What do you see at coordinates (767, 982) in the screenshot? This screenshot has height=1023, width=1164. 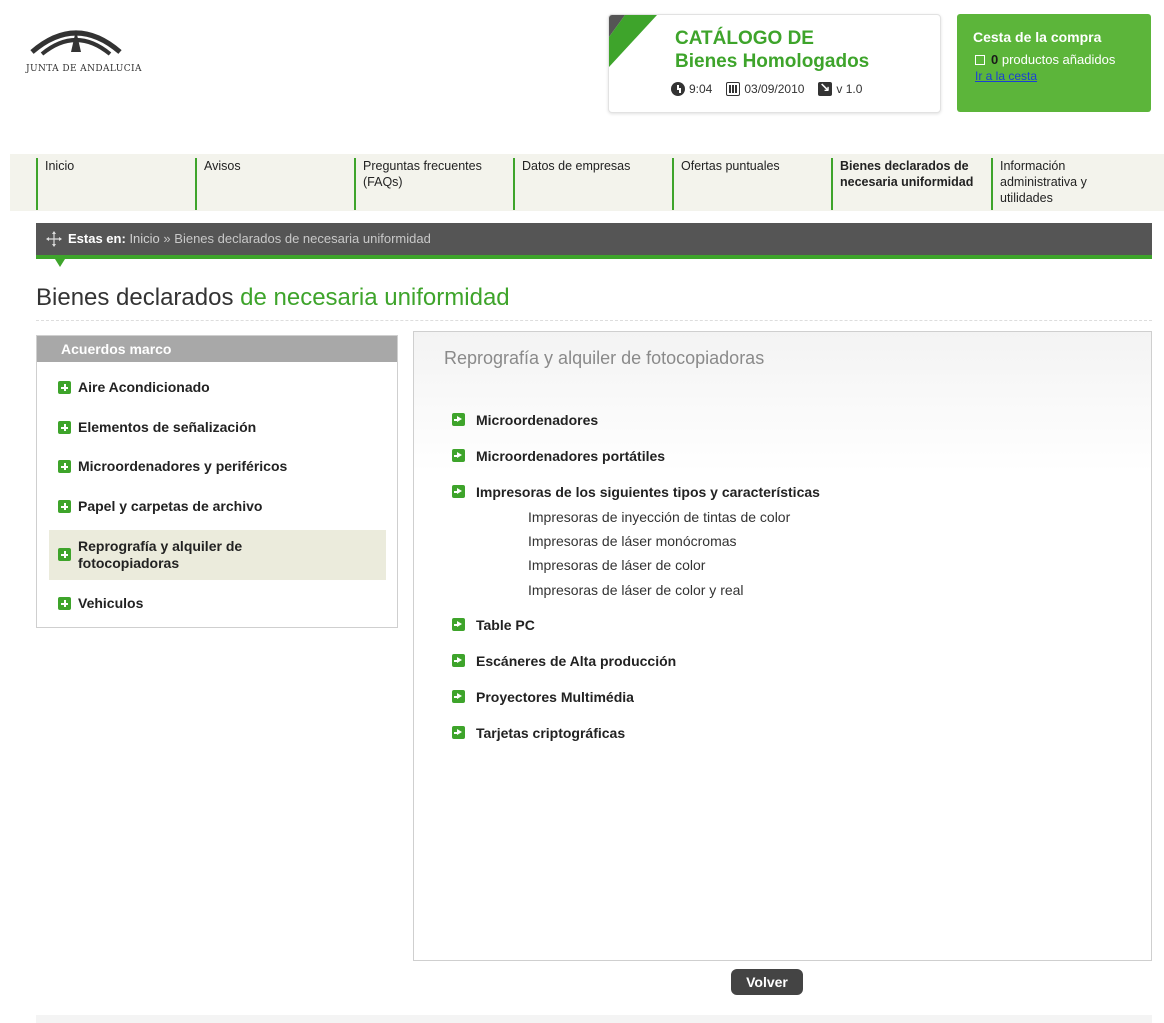 I see `back-button: Volver` at bounding box center [767, 982].